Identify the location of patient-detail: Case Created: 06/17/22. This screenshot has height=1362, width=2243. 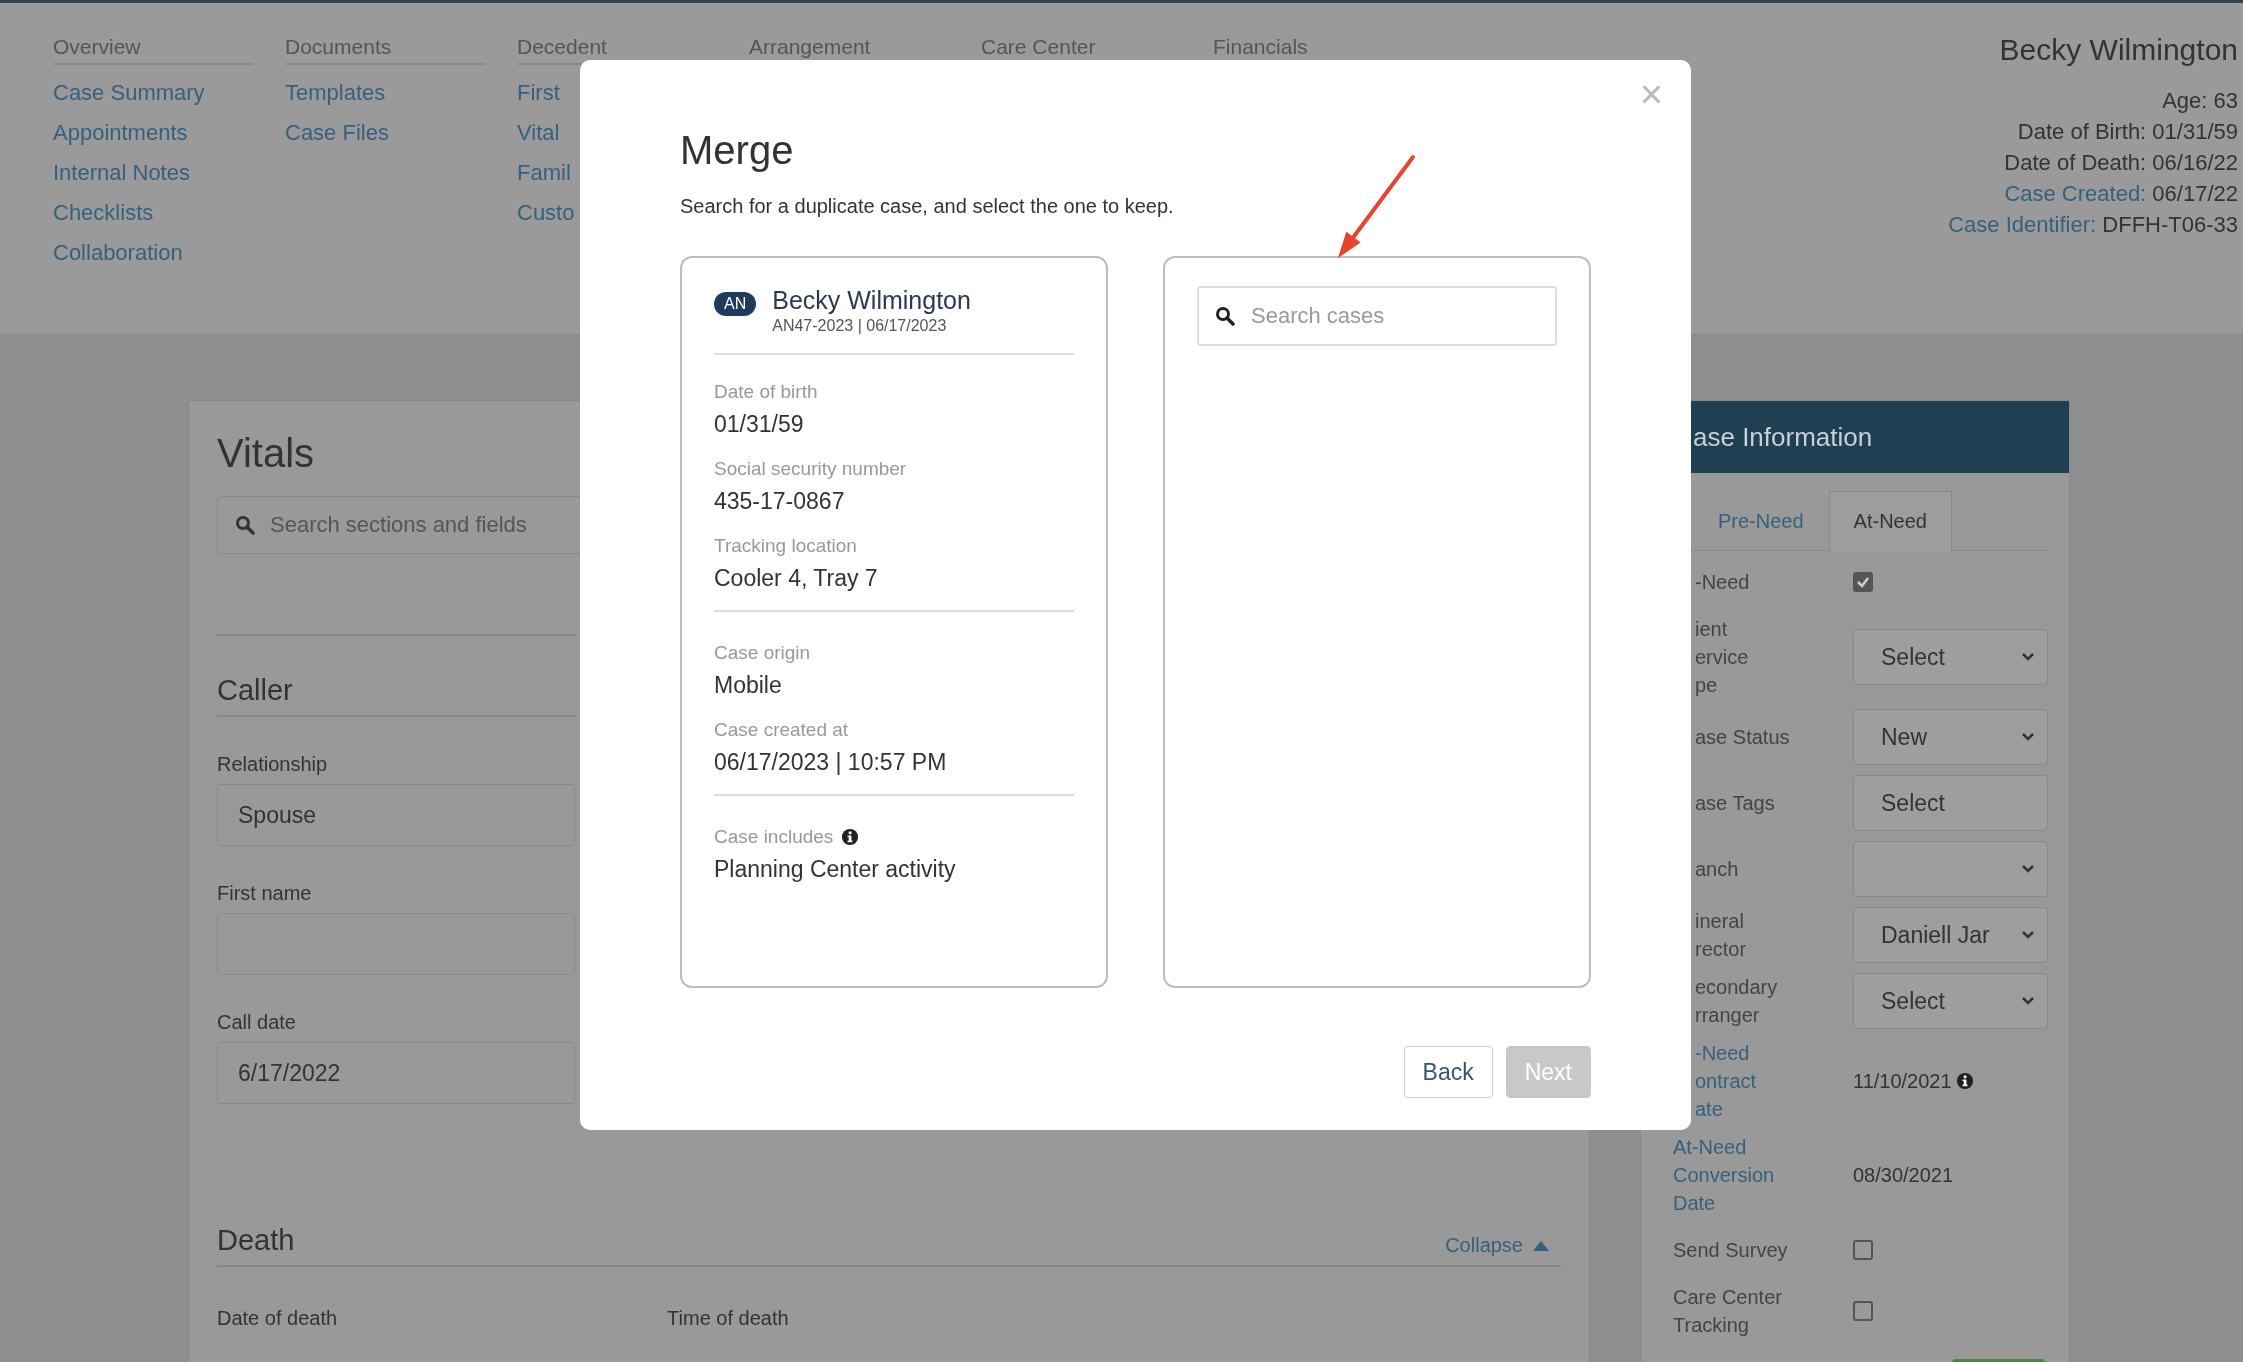
(2121, 194).